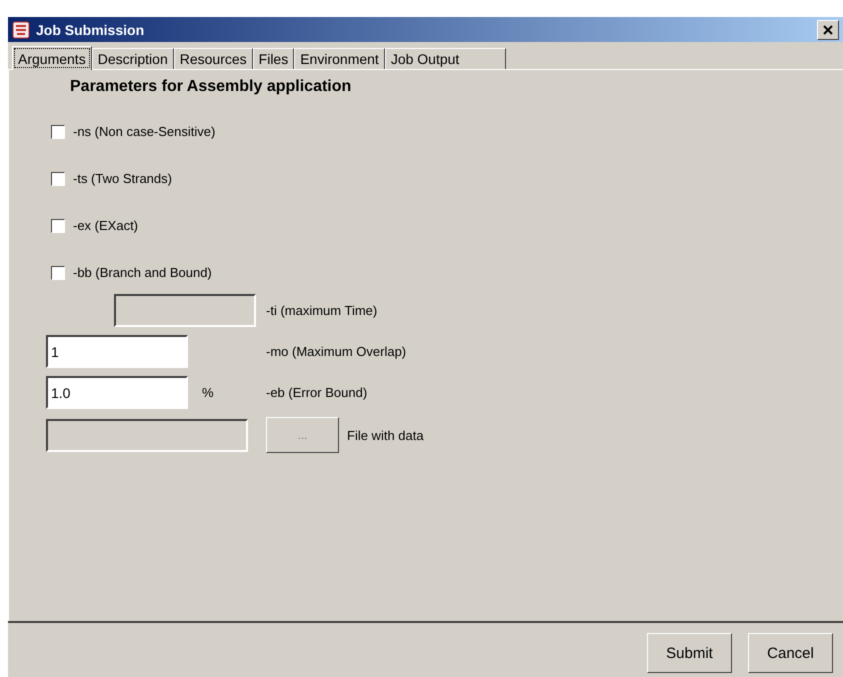  I want to click on tab: Arguments, so click(52, 58).